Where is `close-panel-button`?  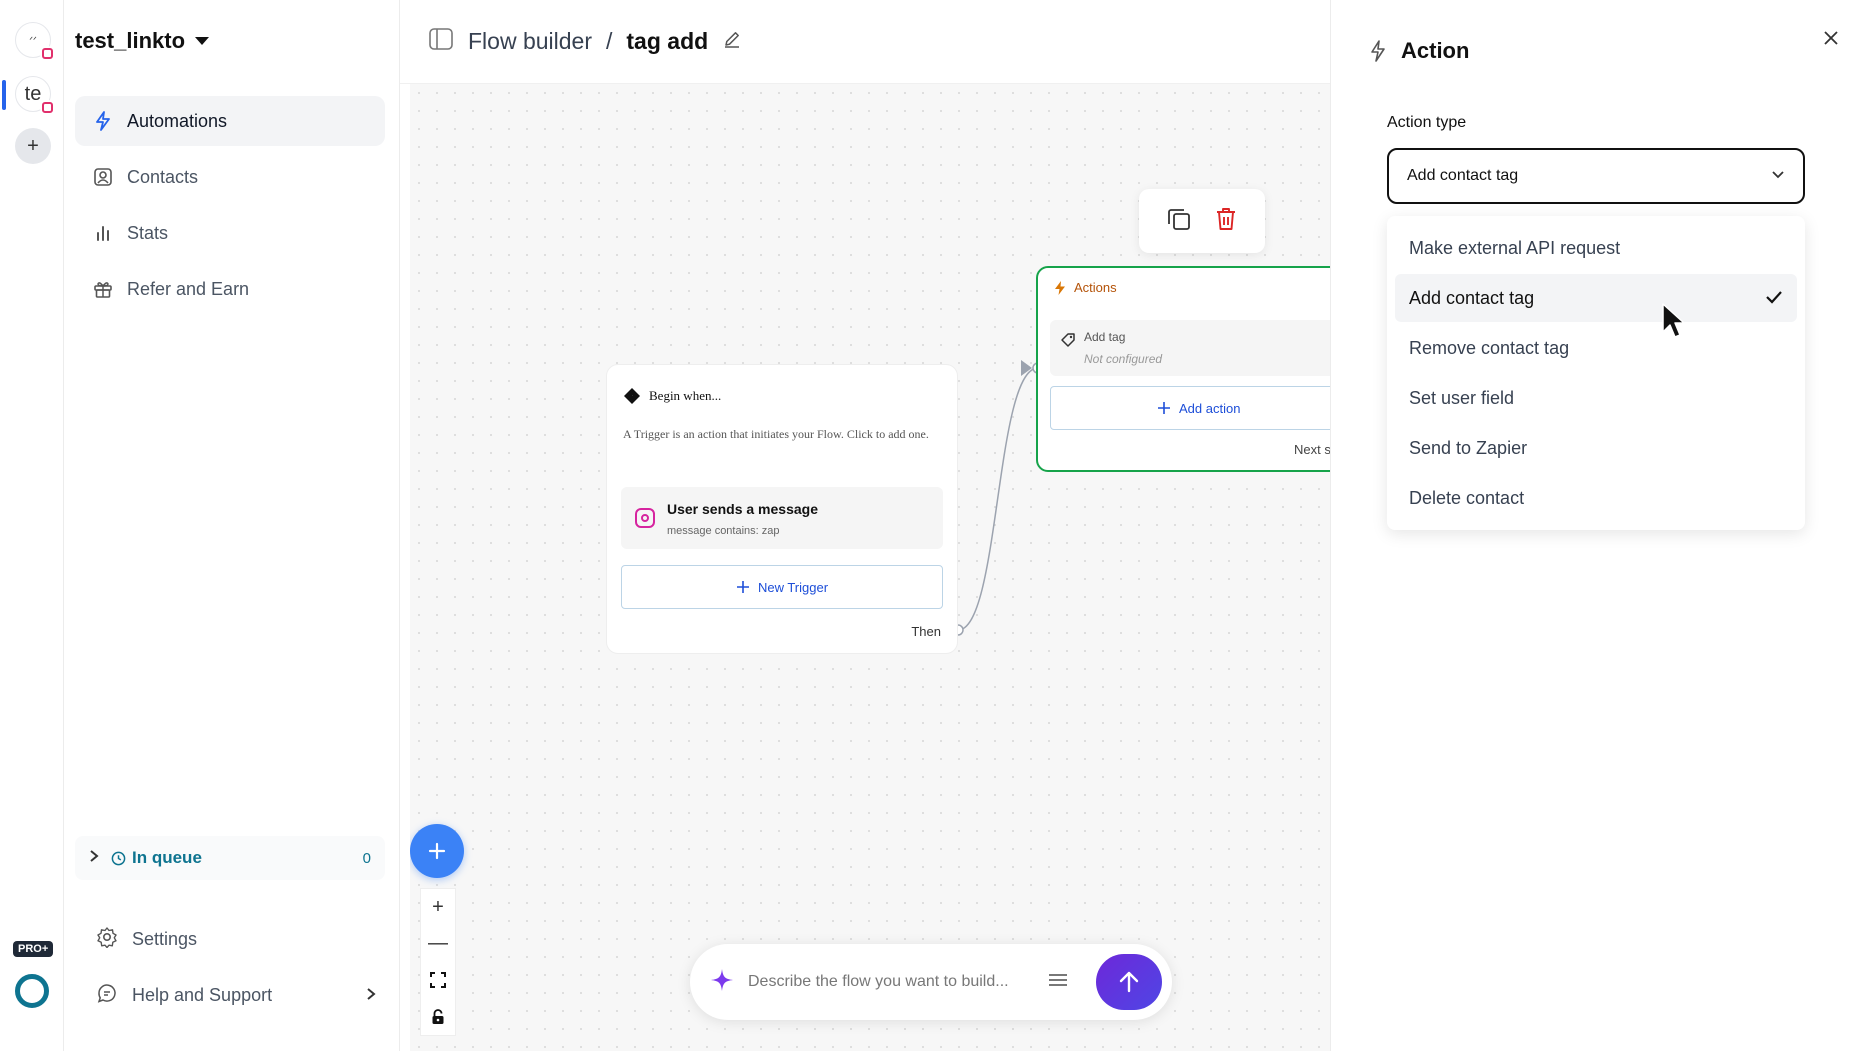
close-panel-button is located at coordinates (1831, 37).